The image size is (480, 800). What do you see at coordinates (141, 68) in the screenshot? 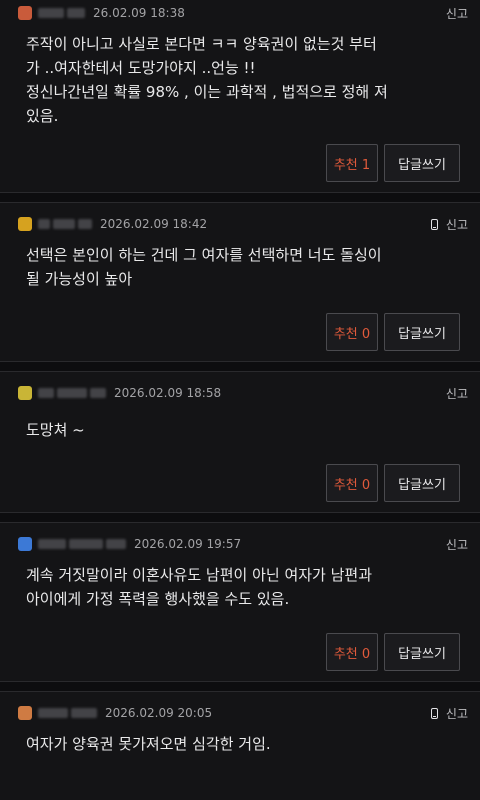
I see `comment-line: 가 ..여자한테서 도망가야지 ..언능 !!` at bounding box center [141, 68].